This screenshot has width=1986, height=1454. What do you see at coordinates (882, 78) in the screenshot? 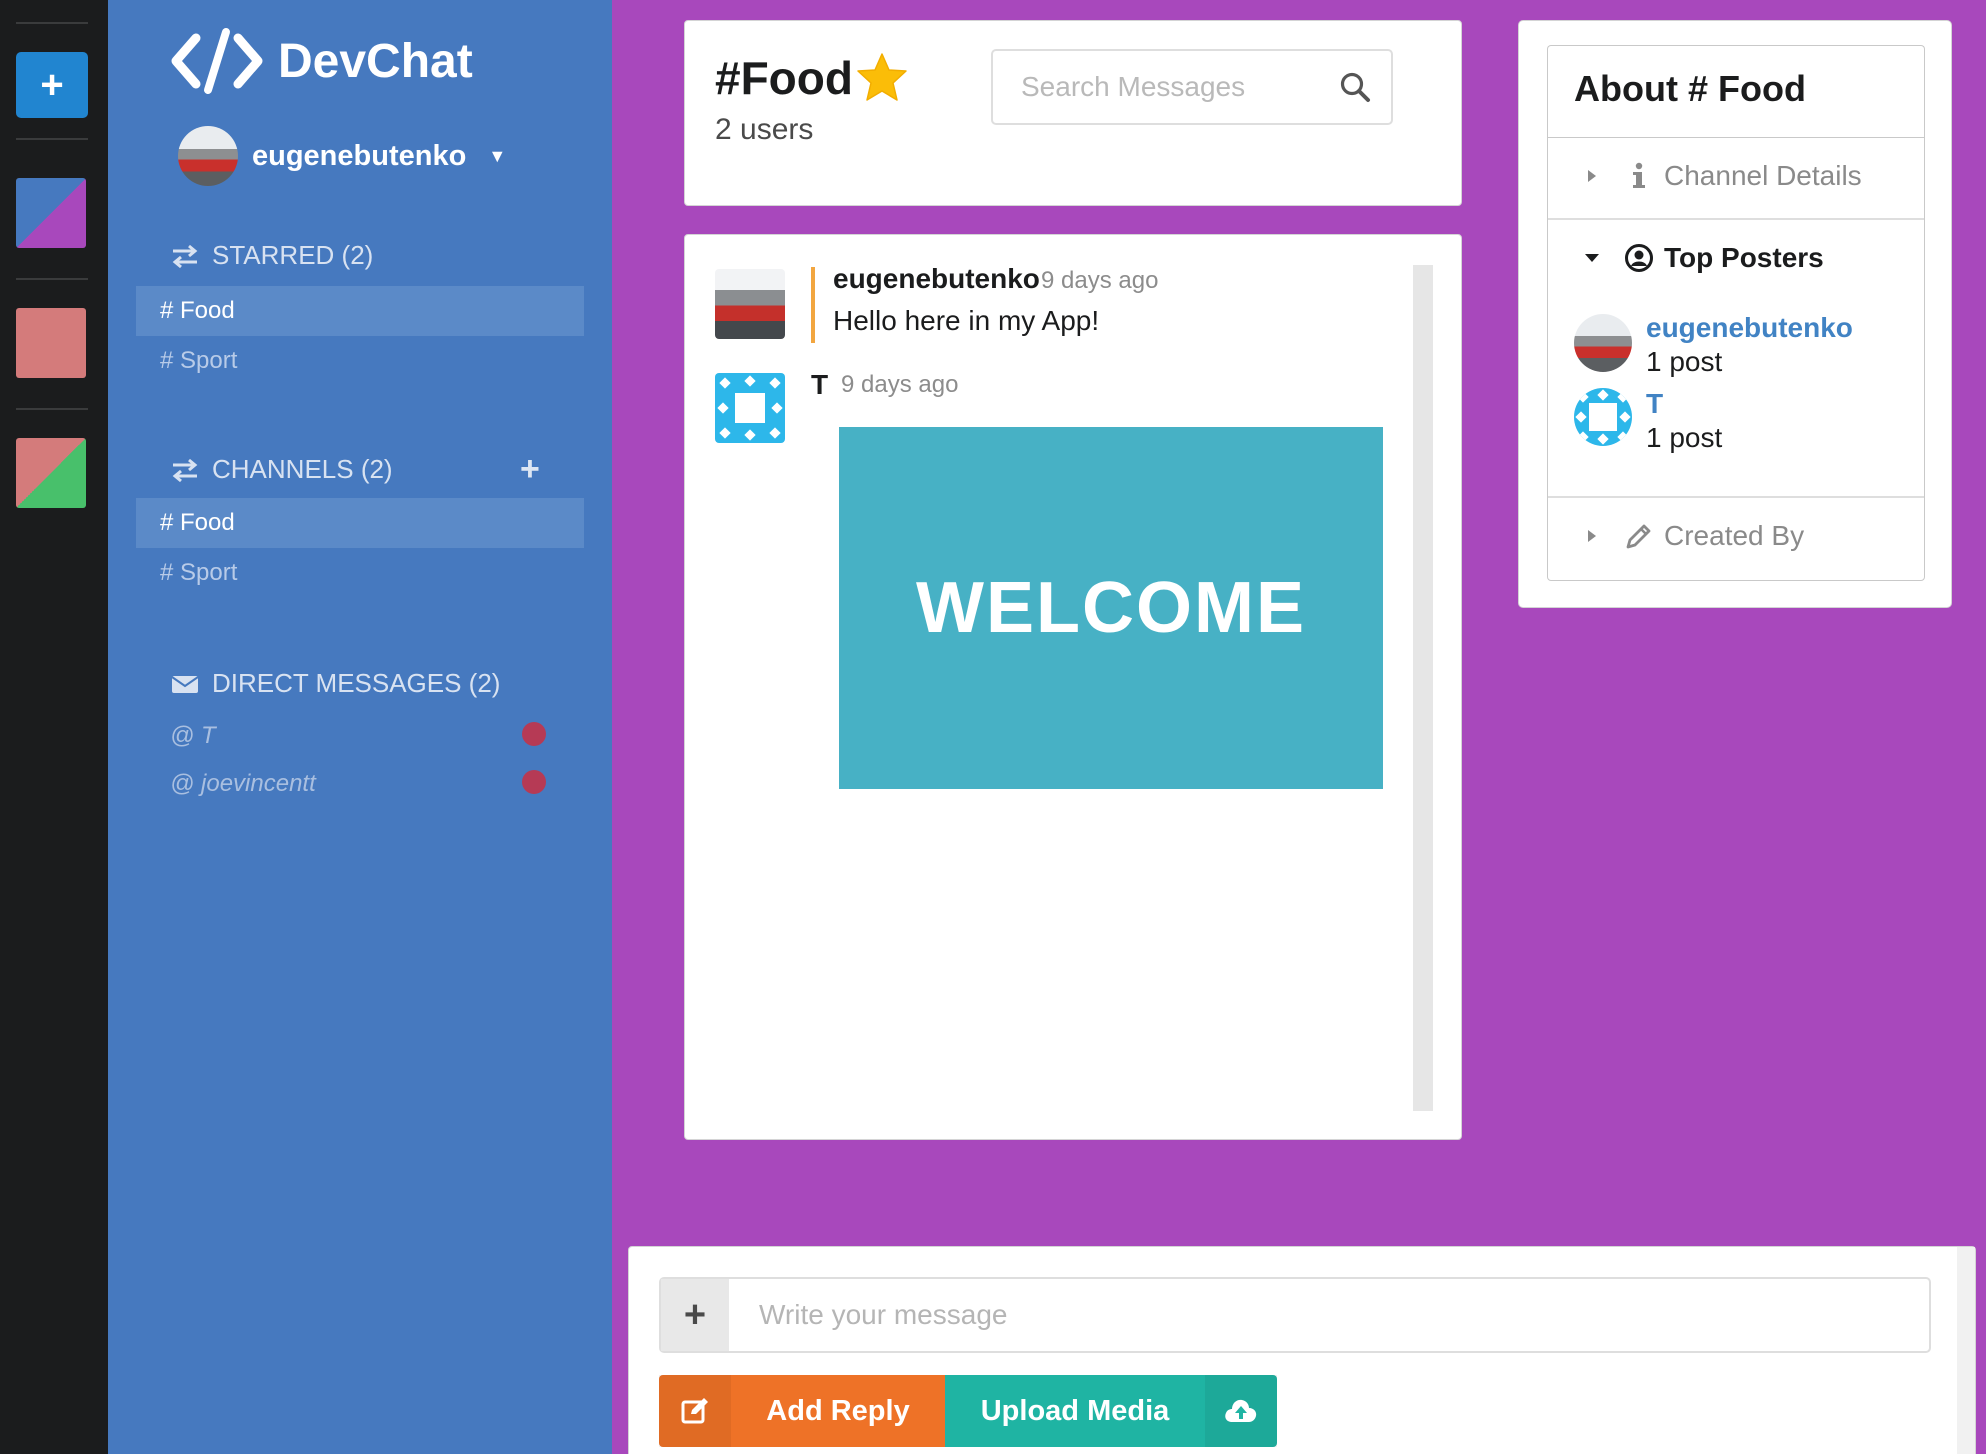
I see `star-icon` at bounding box center [882, 78].